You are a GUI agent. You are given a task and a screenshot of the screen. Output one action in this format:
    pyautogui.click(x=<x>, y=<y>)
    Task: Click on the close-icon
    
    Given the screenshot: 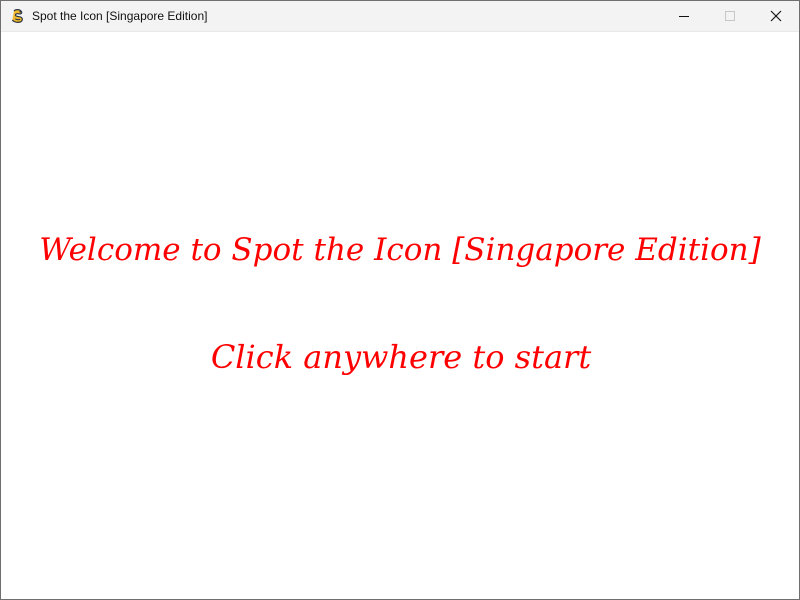 What is the action you would take?
    pyautogui.click(x=776, y=16)
    